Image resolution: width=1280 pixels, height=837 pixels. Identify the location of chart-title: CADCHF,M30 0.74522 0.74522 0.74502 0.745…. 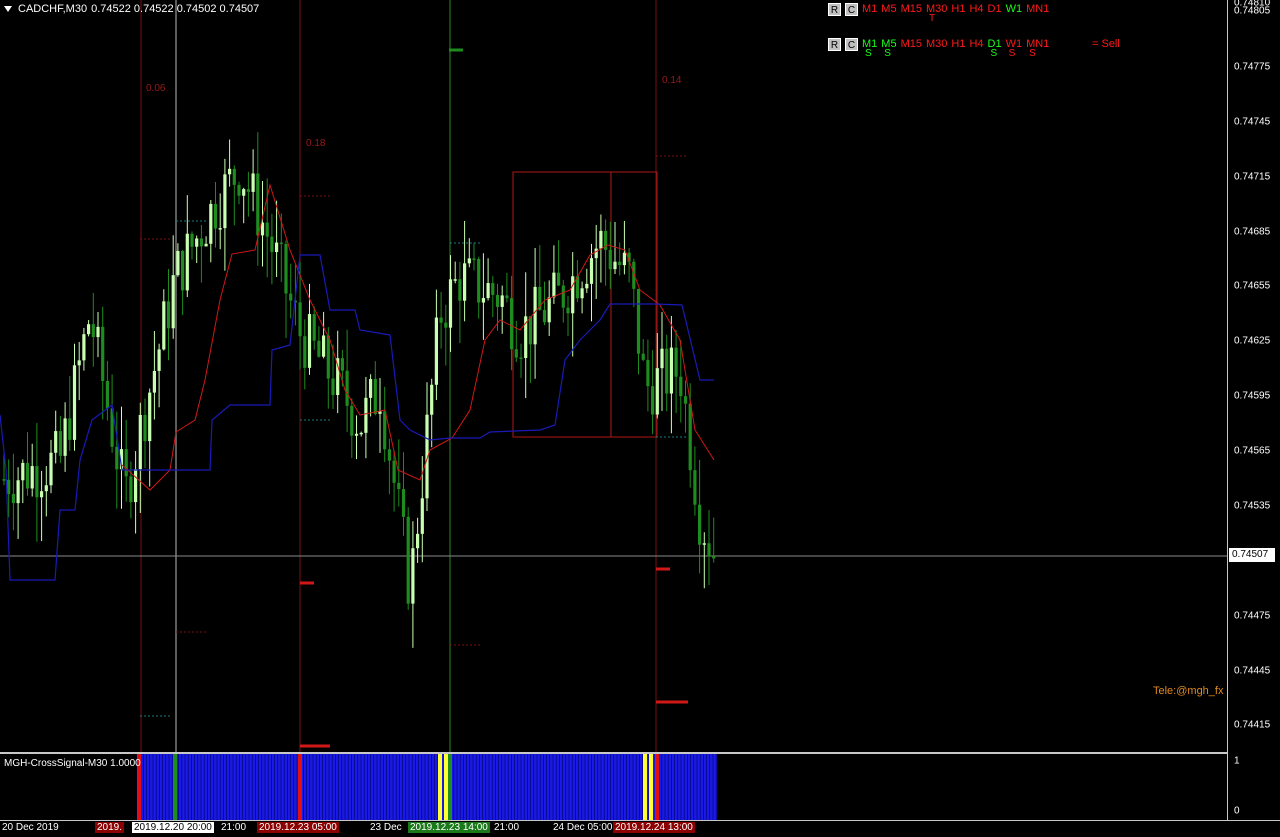
(131, 9).